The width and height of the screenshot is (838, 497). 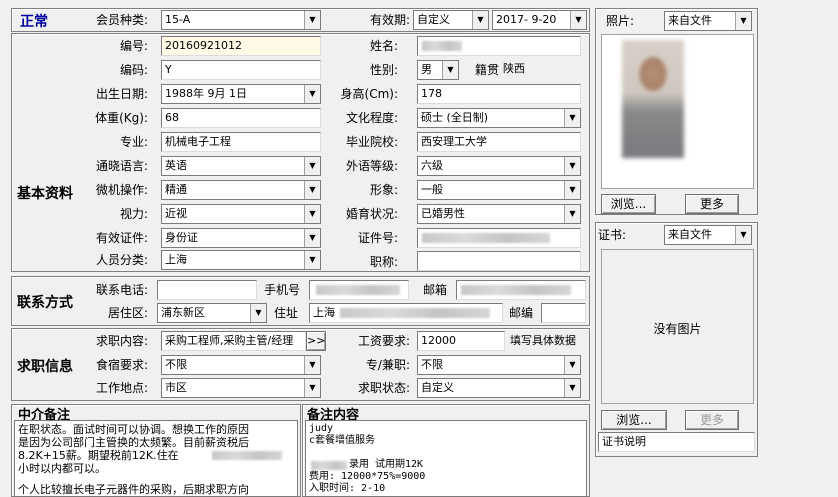 What do you see at coordinates (233, 341) in the screenshot?
I see `content-field: 采购工程师,采购主管/经理` at bounding box center [233, 341].